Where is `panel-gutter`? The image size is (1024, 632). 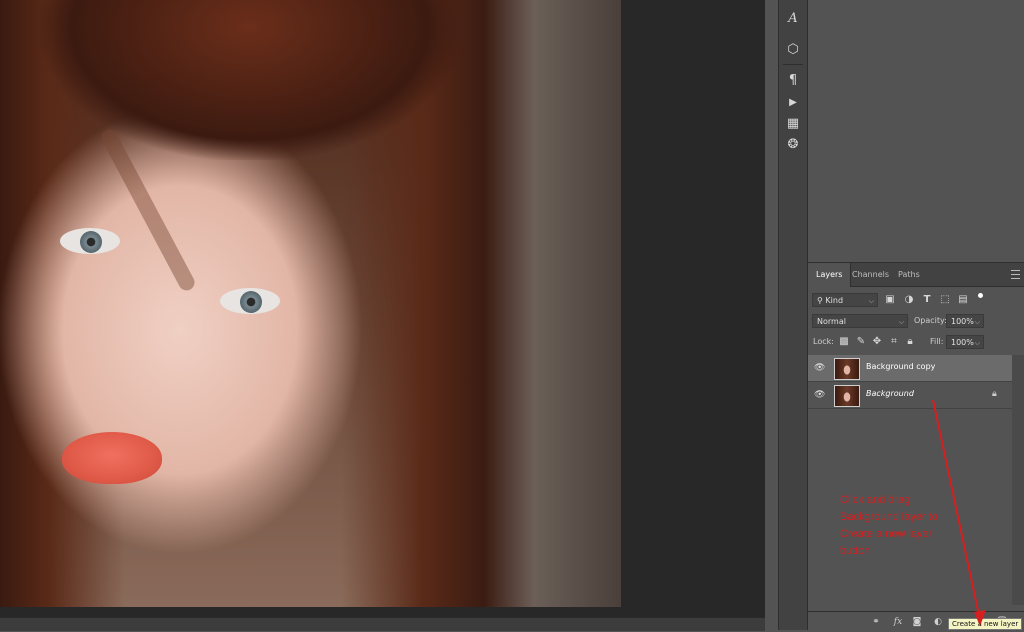
panel-gutter is located at coordinates (771, 315).